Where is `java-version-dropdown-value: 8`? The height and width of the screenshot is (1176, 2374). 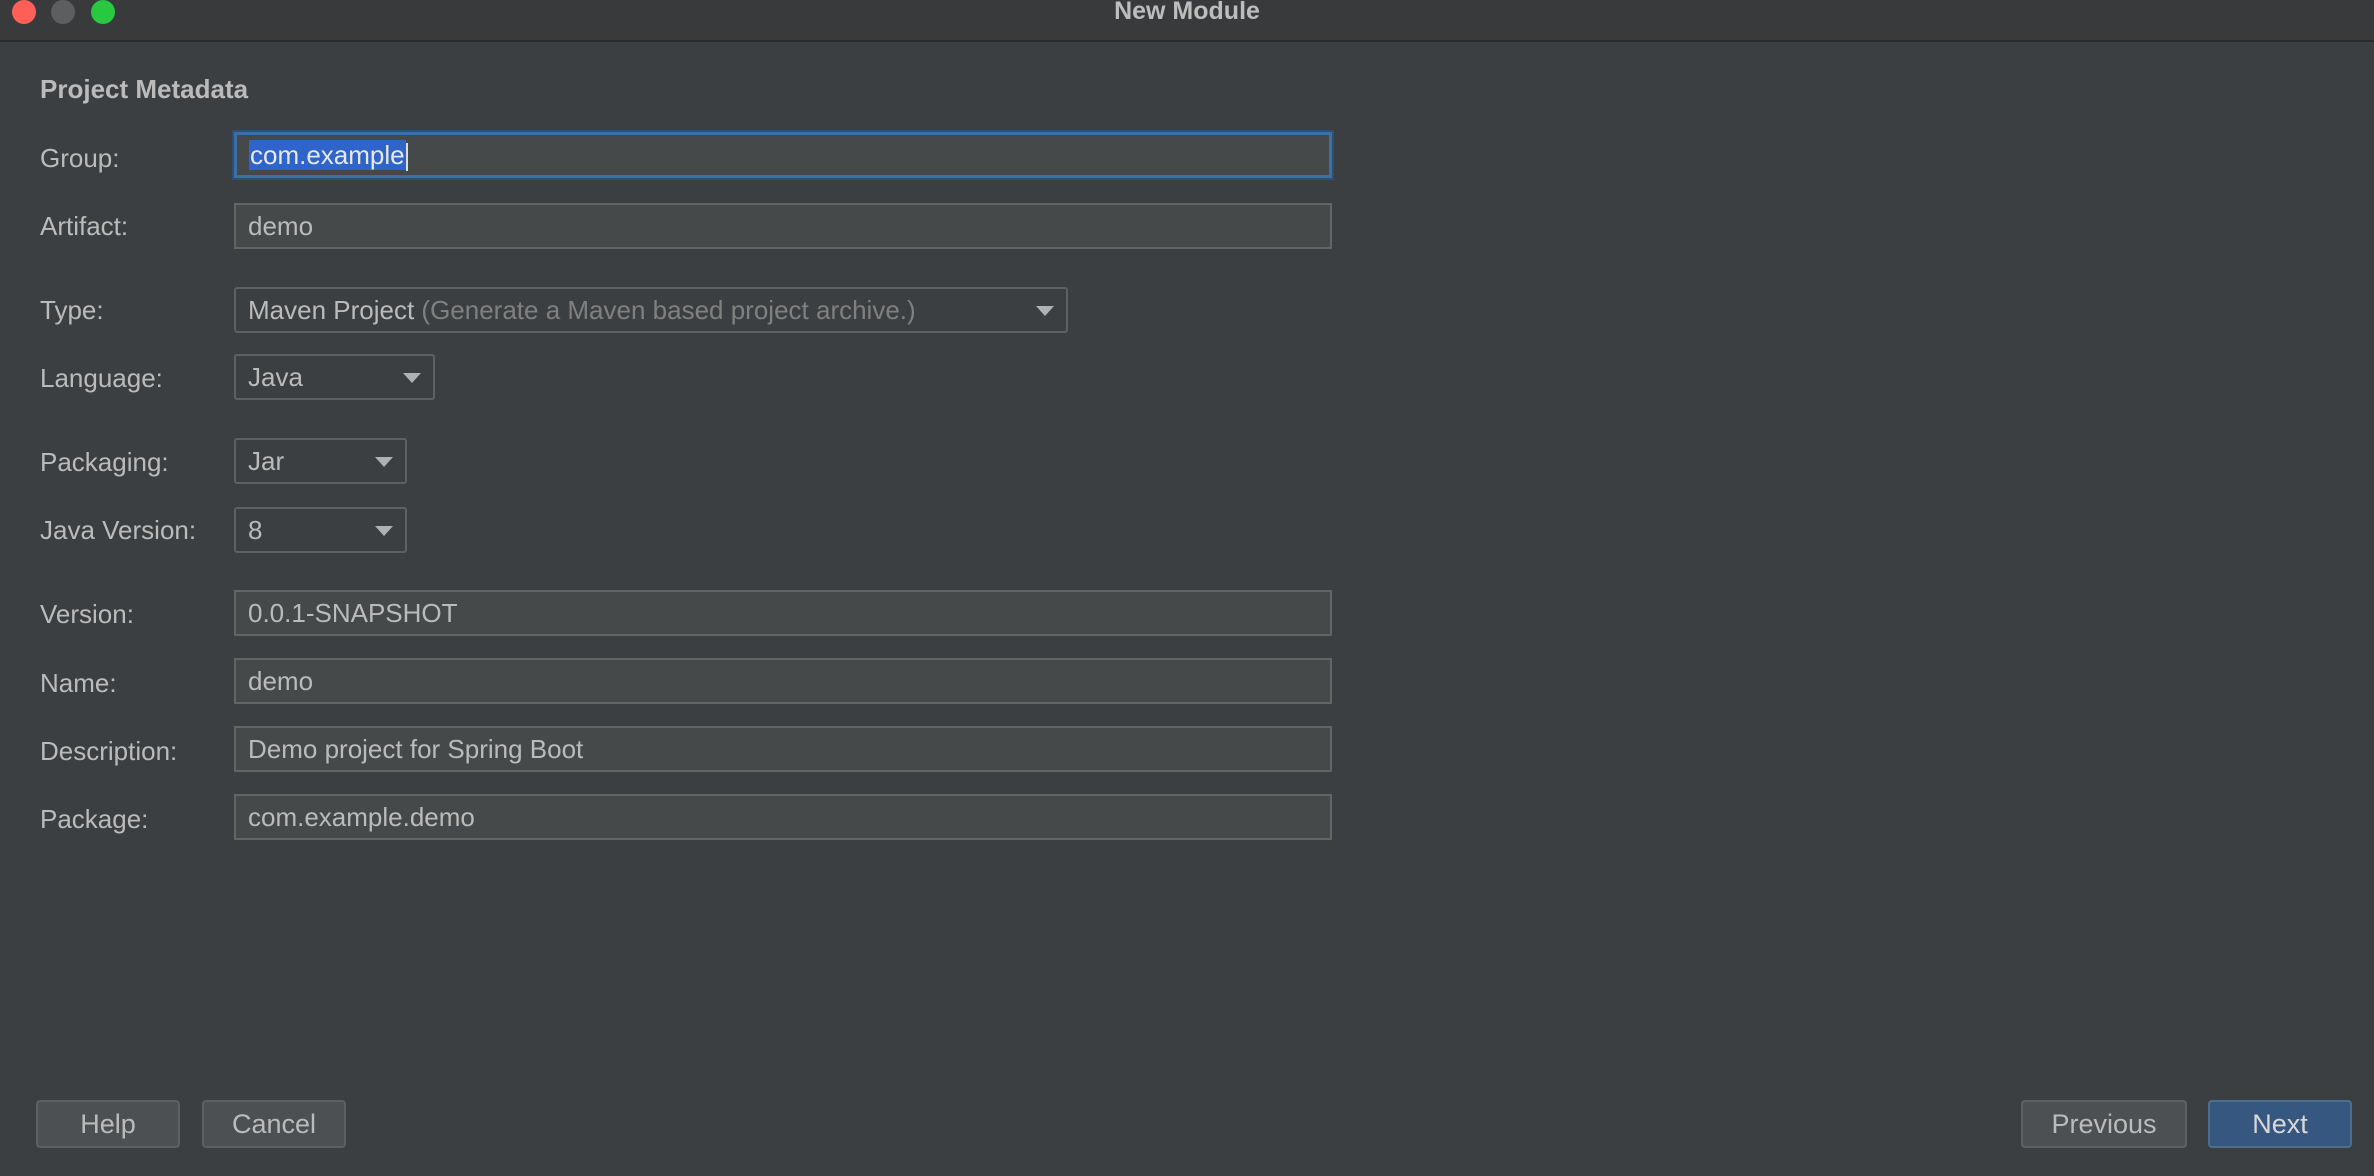 java-version-dropdown-value: 8 is located at coordinates (255, 530).